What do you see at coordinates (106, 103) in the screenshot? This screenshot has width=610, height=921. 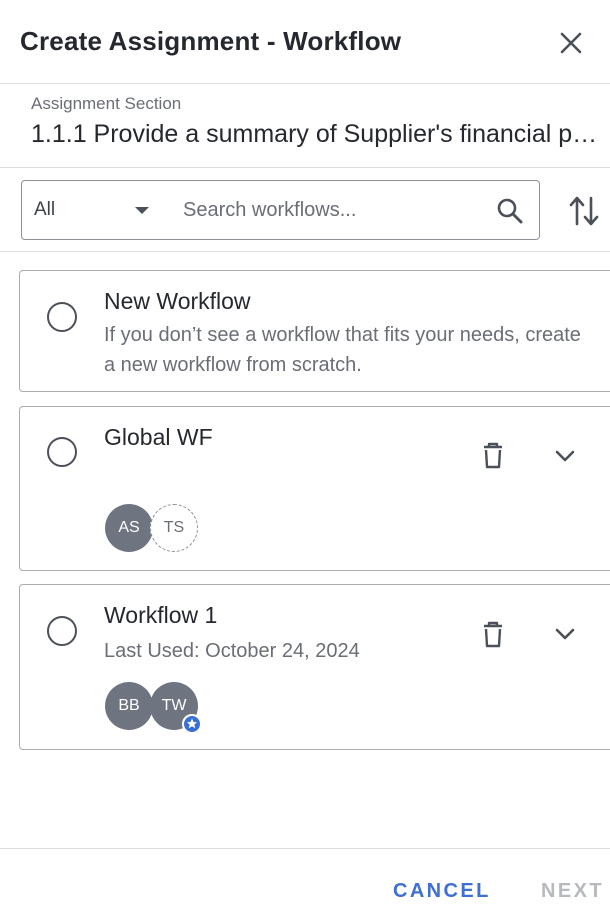 I see `assignment-section-label: Assignment Section` at bounding box center [106, 103].